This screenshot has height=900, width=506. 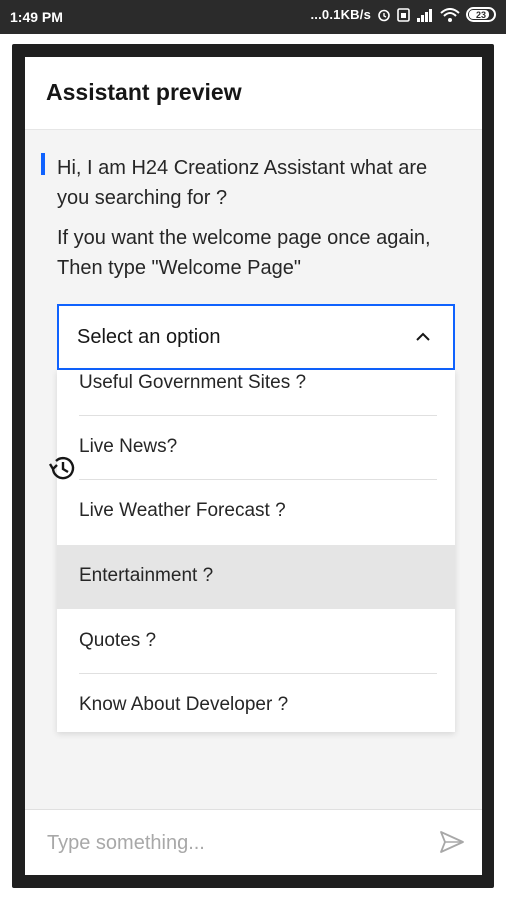 I want to click on message-input-bar, so click(x=253, y=842).